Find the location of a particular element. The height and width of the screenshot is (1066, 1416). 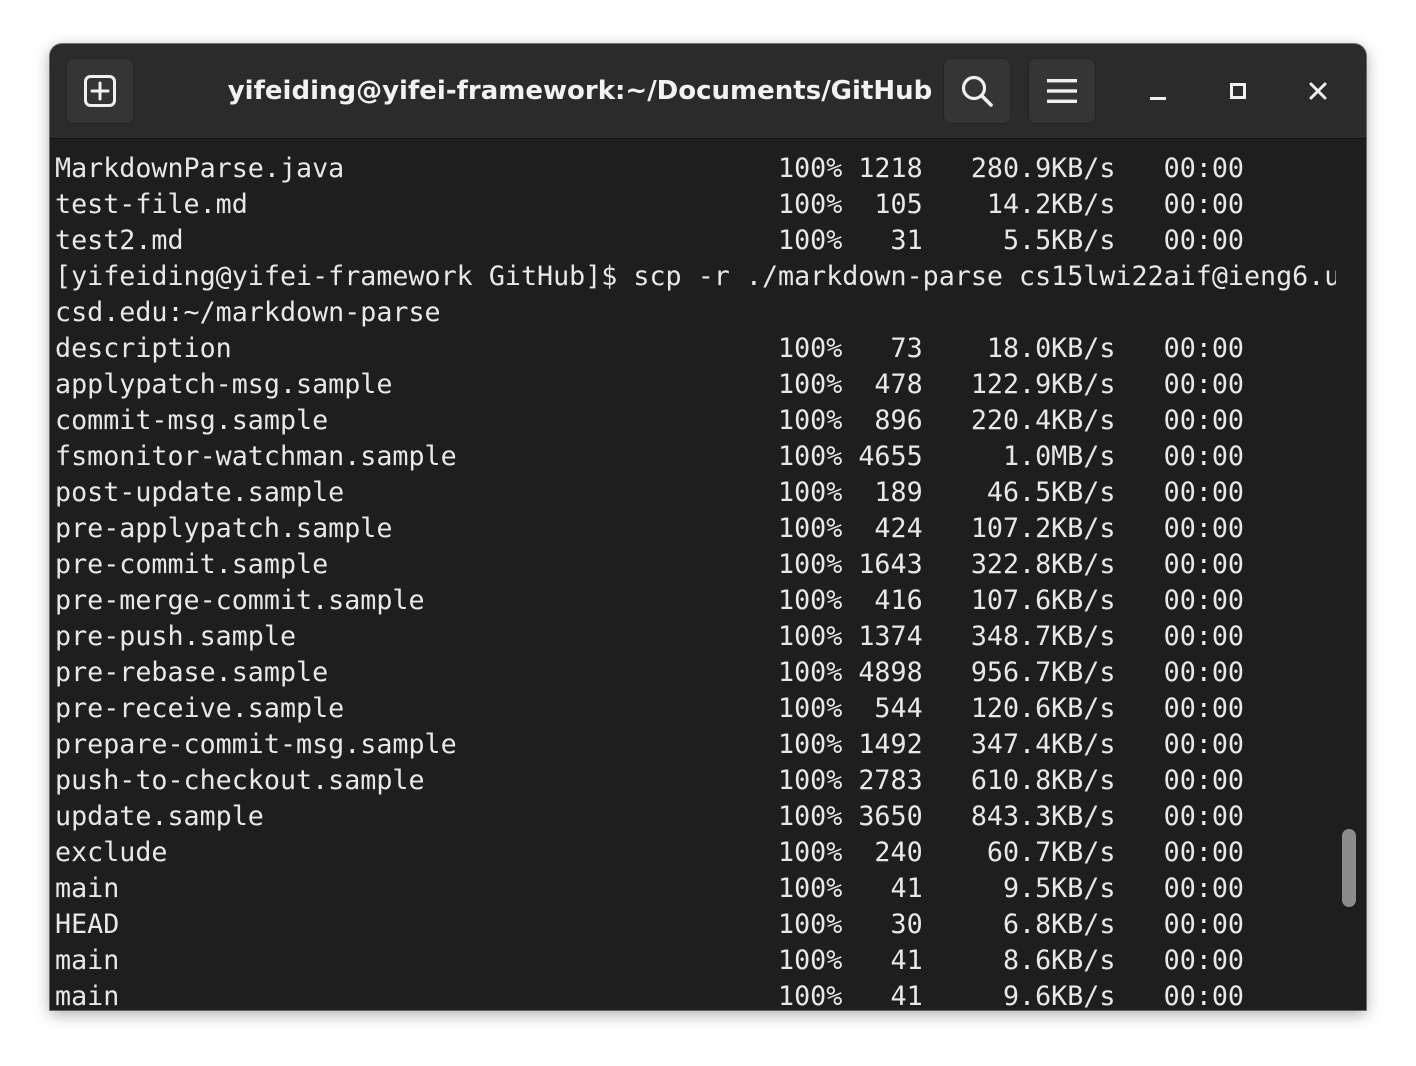

terminal-line: main 100% 41 8.6KB/s 00:00 is located at coordinates (649, 960).